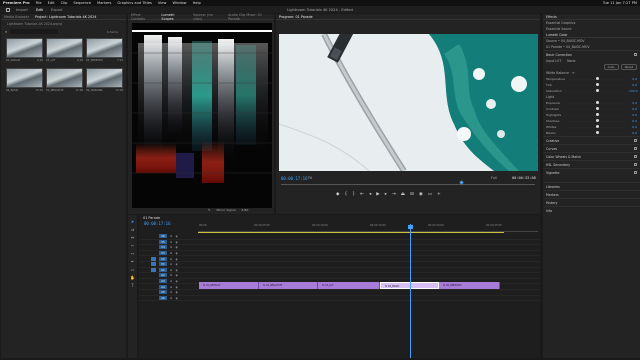  What do you see at coordinates (551, 203) in the screenshot?
I see `tab-history: History` at bounding box center [551, 203].